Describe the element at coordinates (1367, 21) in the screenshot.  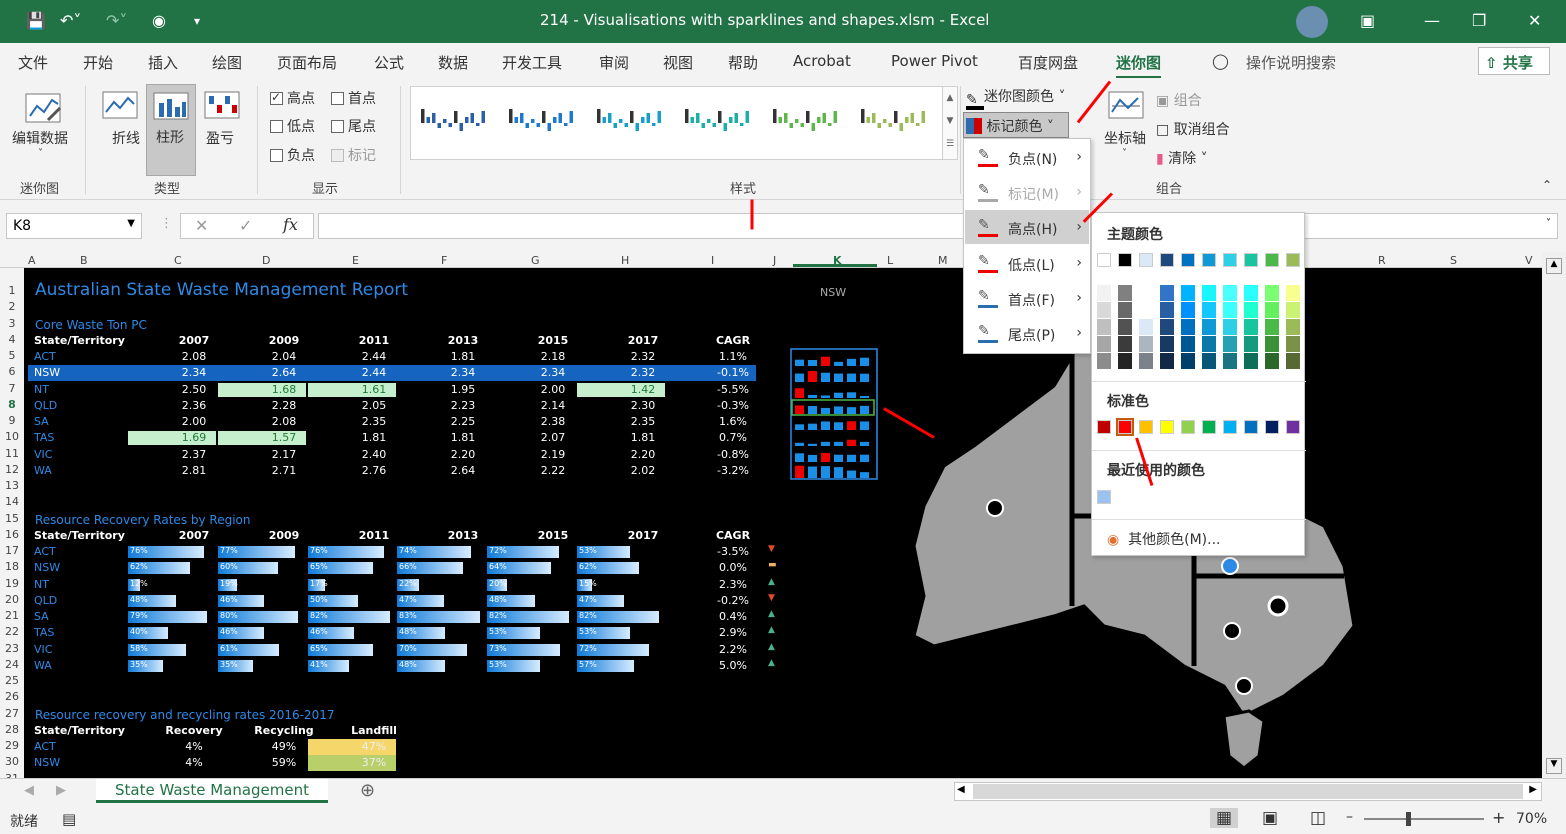
I see `ribbon-display-icon: ▣` at that location.